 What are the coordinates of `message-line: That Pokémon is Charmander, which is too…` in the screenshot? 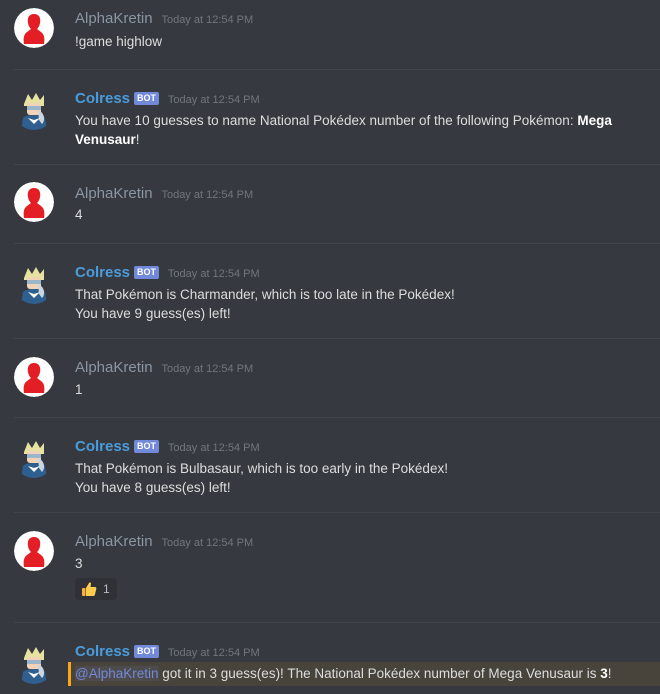 It's located at (265, 294).